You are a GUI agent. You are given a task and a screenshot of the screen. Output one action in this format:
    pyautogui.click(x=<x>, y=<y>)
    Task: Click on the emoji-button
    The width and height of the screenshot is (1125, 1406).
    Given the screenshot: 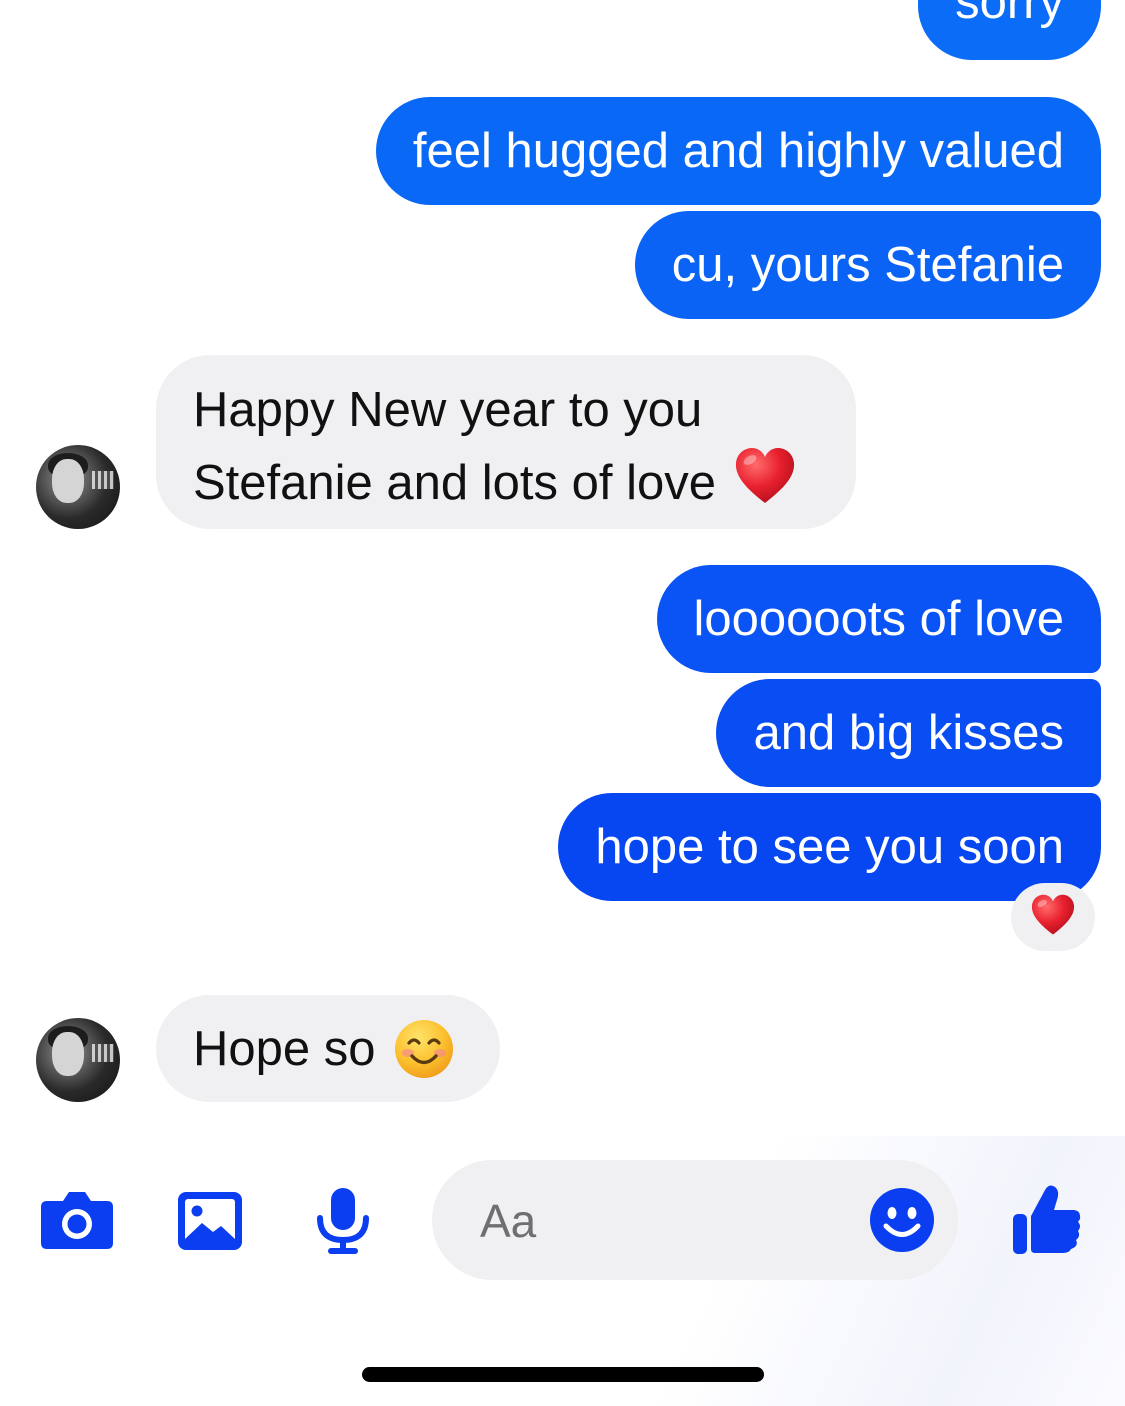 What is the action you would take?
    pyautogui.click(x=902, y=1220)
    